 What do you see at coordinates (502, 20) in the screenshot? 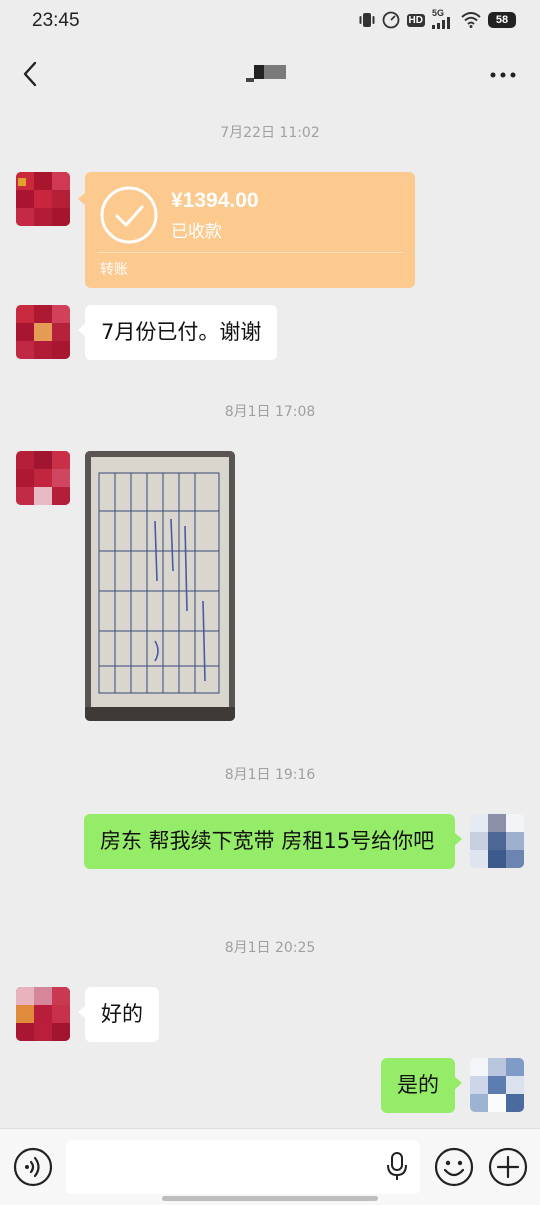
I see `battery-icon: 58` at bounding box center [502, 20].